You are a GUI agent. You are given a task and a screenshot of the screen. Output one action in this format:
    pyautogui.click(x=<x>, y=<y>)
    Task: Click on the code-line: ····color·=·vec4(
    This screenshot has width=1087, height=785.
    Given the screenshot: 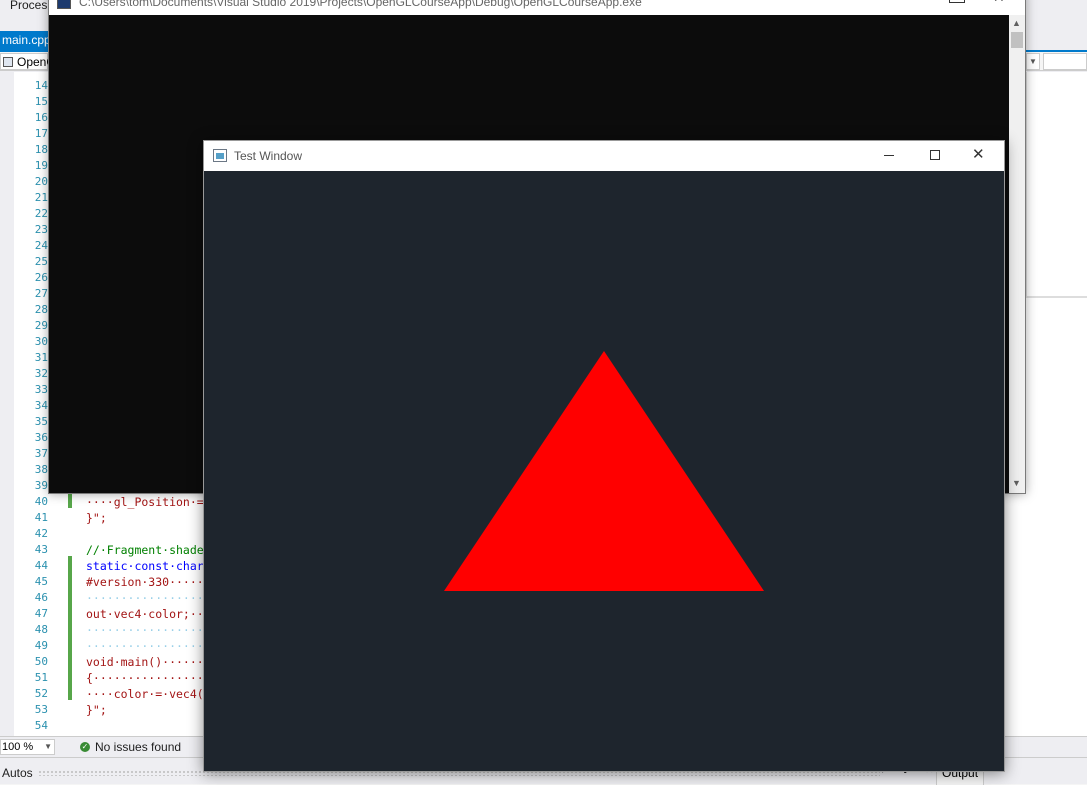 What is the action you would take?
    pyautogui.click(x=145, y=694)
    